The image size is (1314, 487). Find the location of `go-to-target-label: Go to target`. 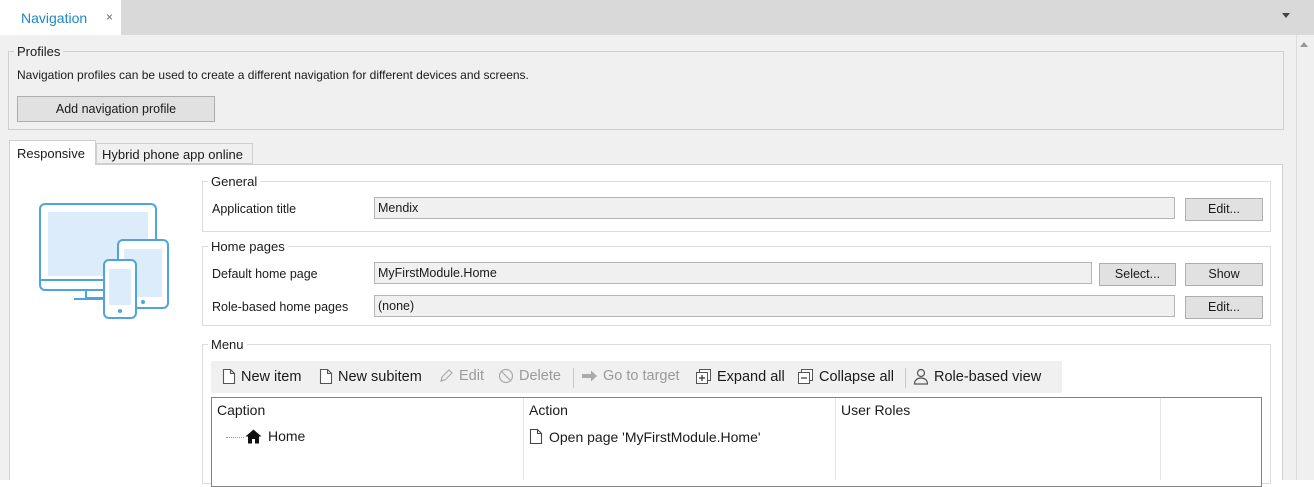

go-to-target-label: Go to target is located at coordinates (641, 376).